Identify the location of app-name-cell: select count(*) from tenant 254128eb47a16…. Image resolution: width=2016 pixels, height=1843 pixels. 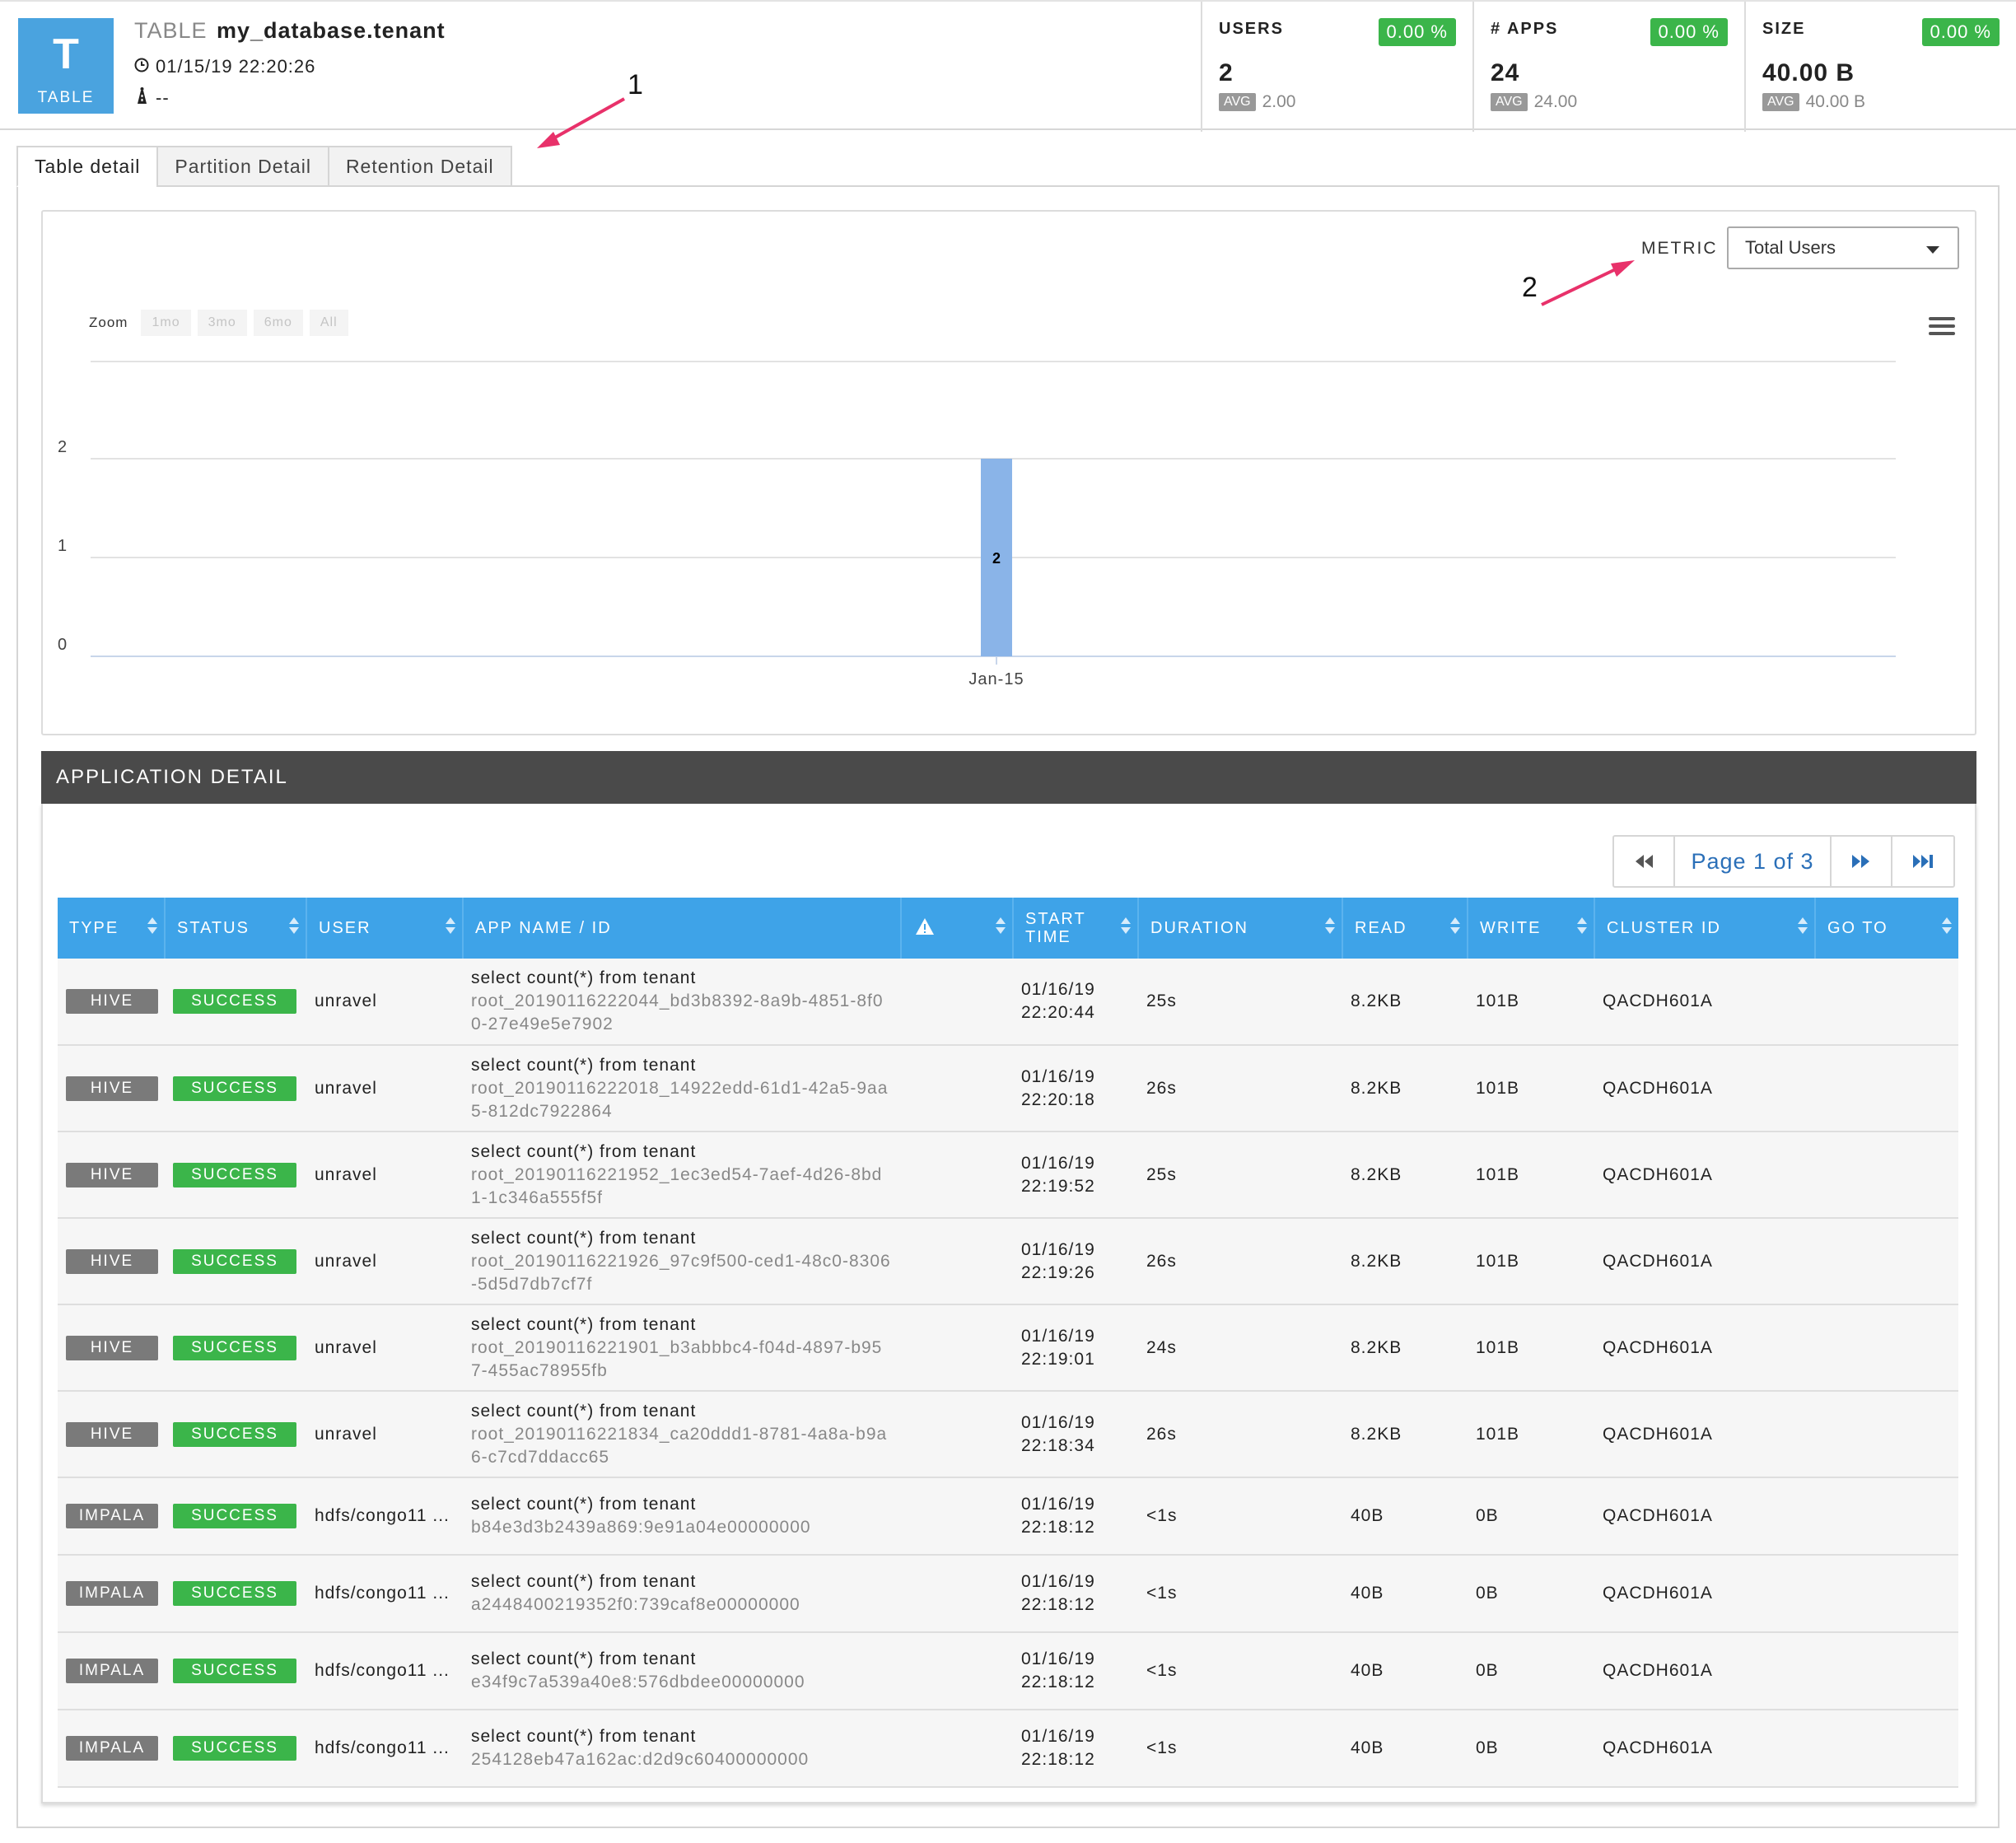
(682, 1749).